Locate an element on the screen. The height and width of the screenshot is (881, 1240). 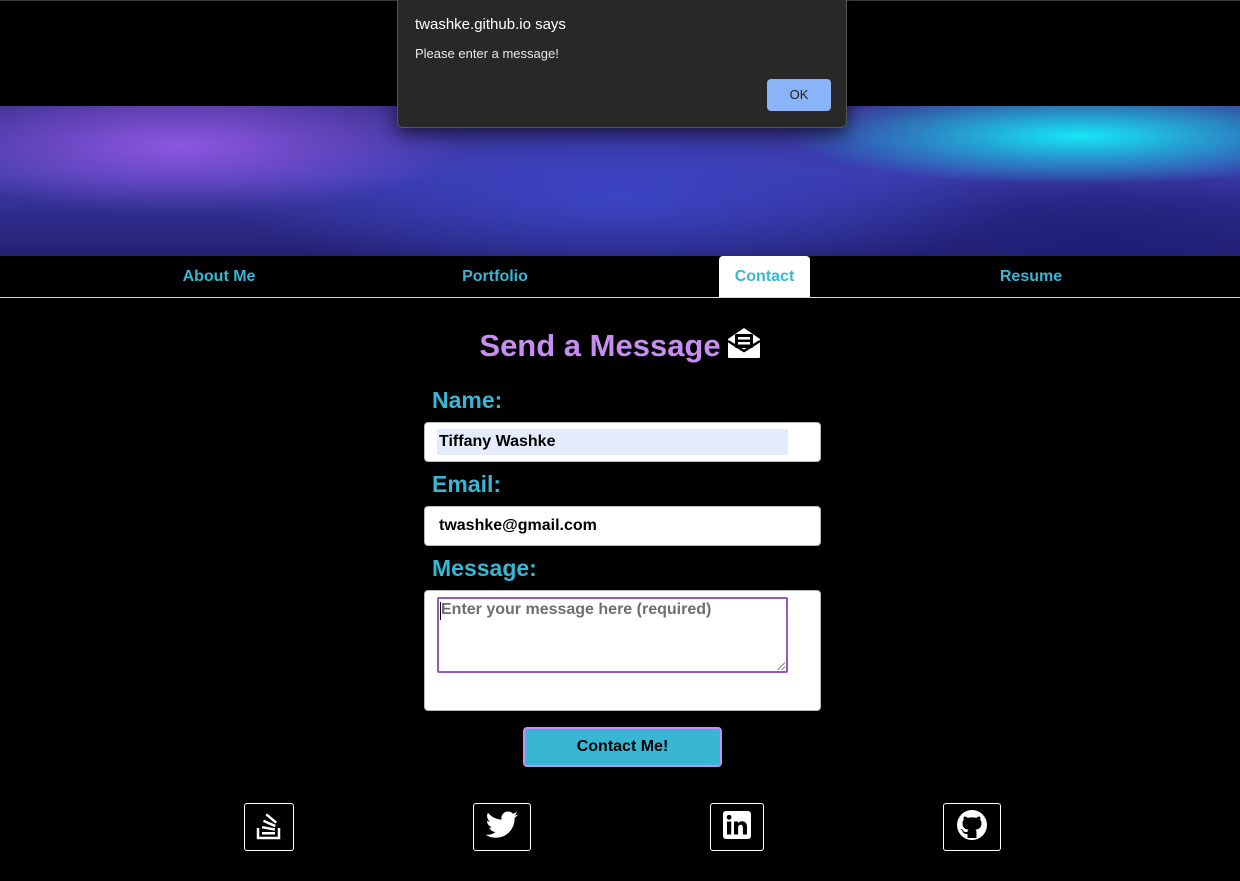
name-label: Name: is located at coordinates (467, 400).